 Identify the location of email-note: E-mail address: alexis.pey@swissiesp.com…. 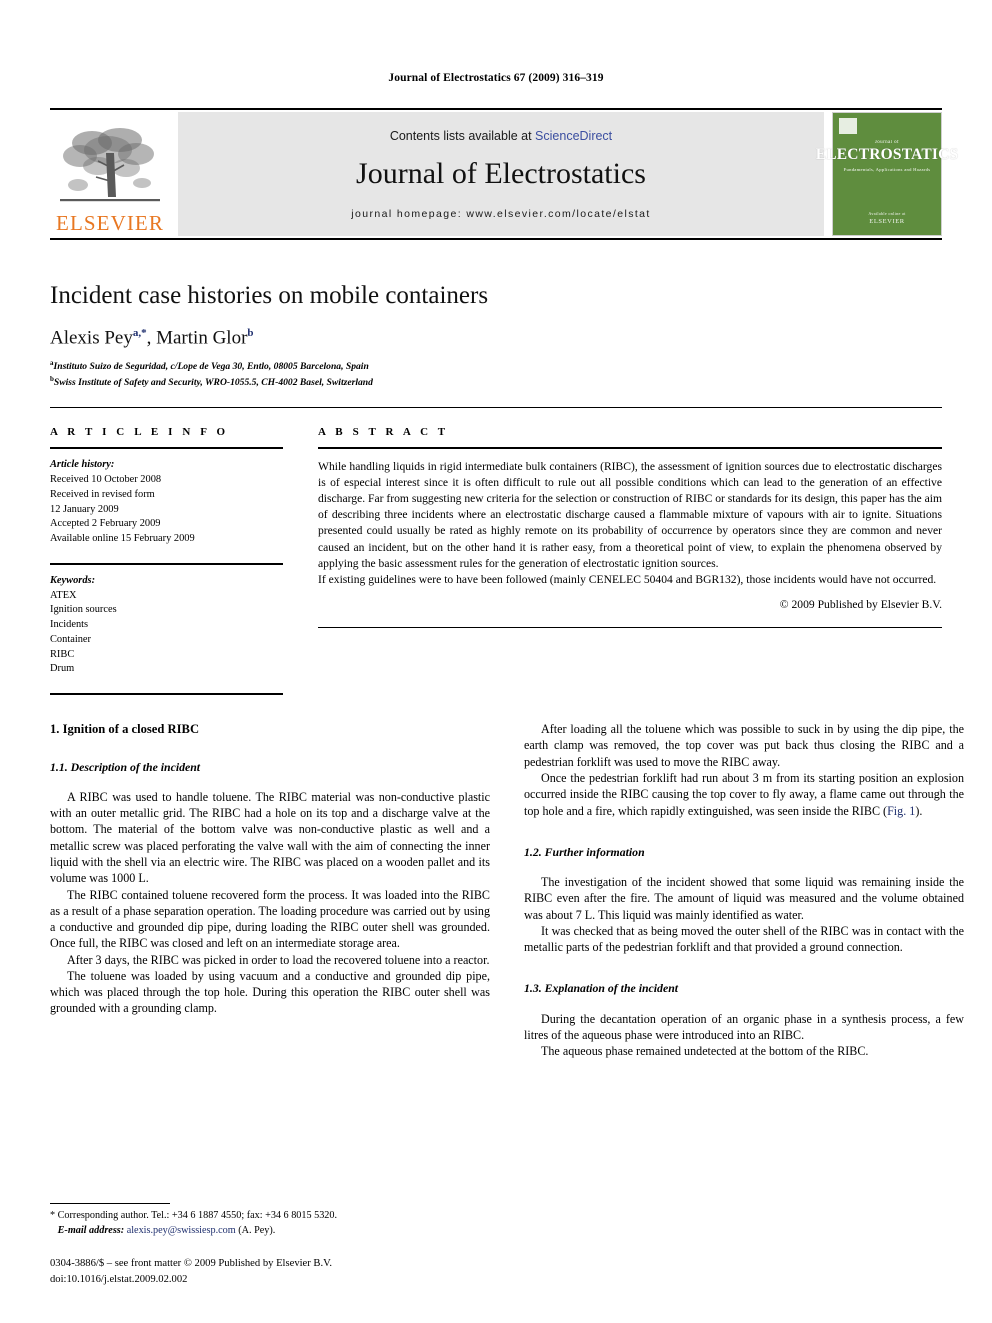
(270, 1231).